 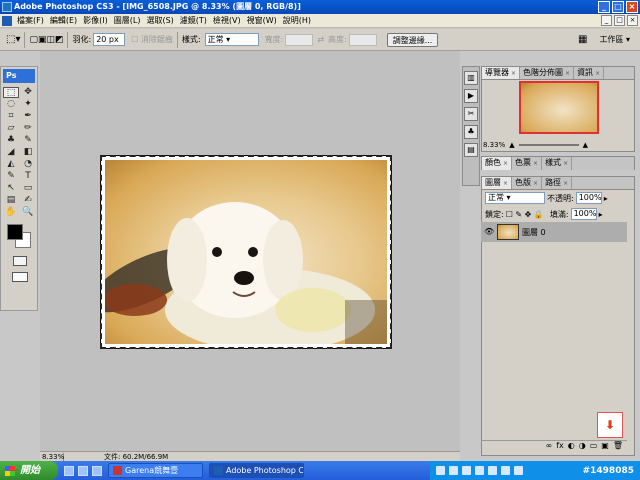 I want to click on path-select-icon: ↖, so click(x=11, y=188).